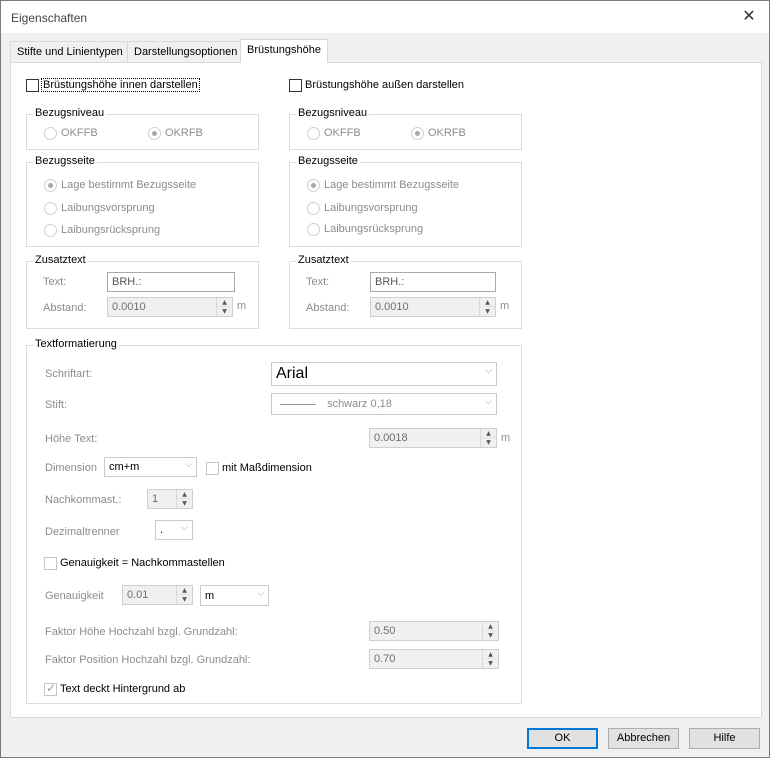 Image resolution: width=770 pixels, height=758 pixels. What do you see at coordinates (724, 738) in the screenshot?
I see `help-button: Hilfe` at bounding box center [724, 738].